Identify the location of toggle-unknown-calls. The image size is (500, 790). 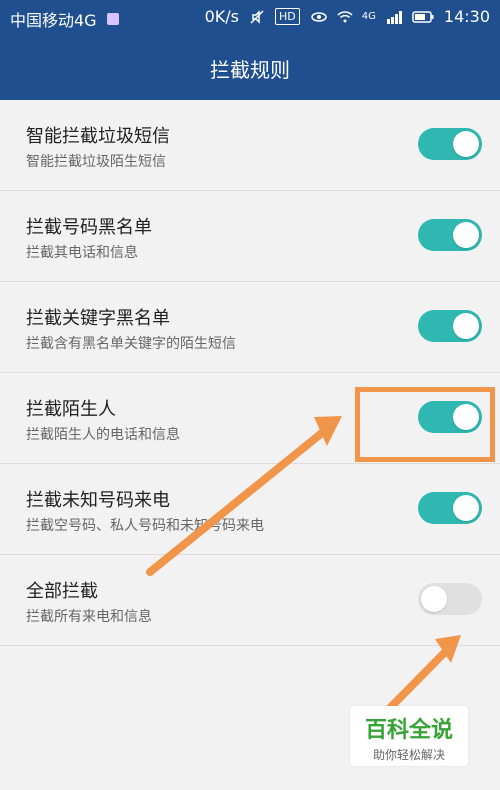
(450, 508).